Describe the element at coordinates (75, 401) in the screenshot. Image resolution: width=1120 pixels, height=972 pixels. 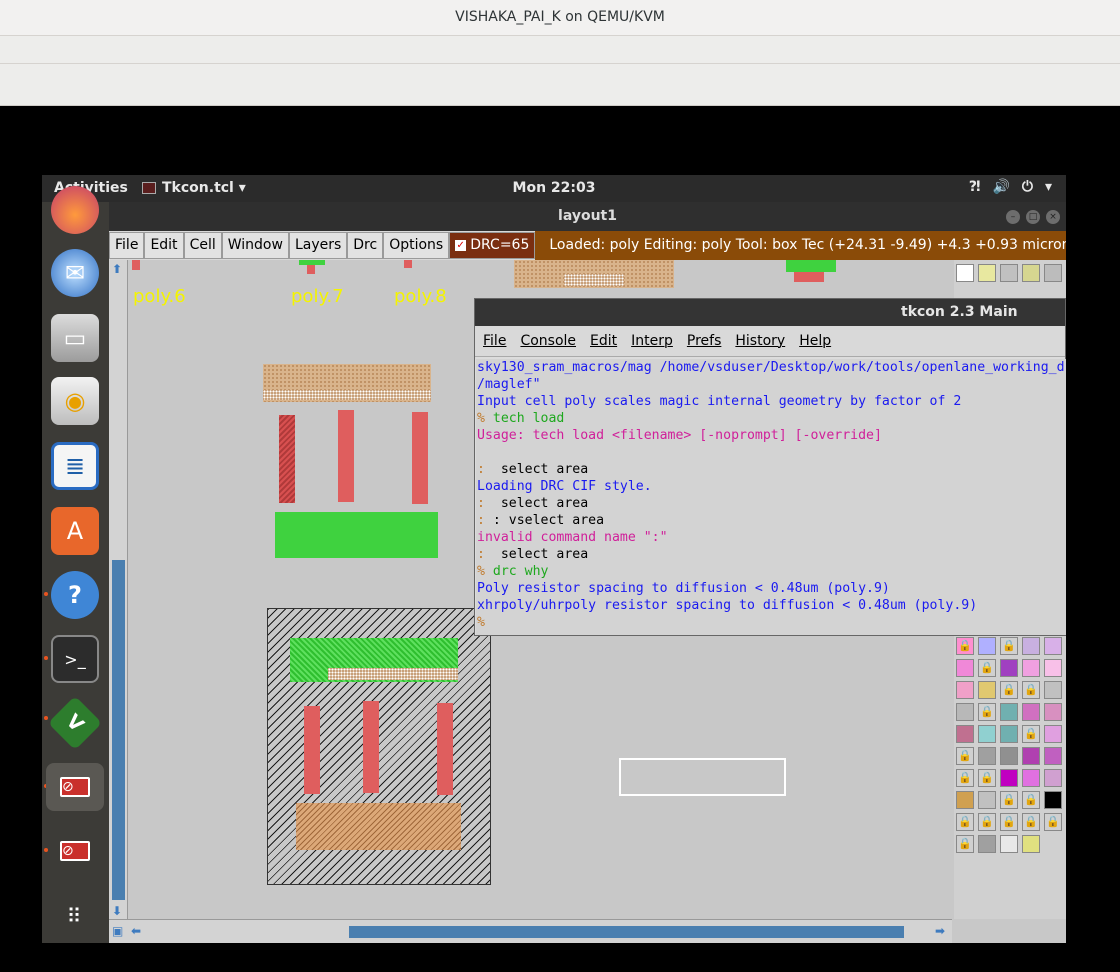
I see `rhythmbox-icon: ◉` at that location.